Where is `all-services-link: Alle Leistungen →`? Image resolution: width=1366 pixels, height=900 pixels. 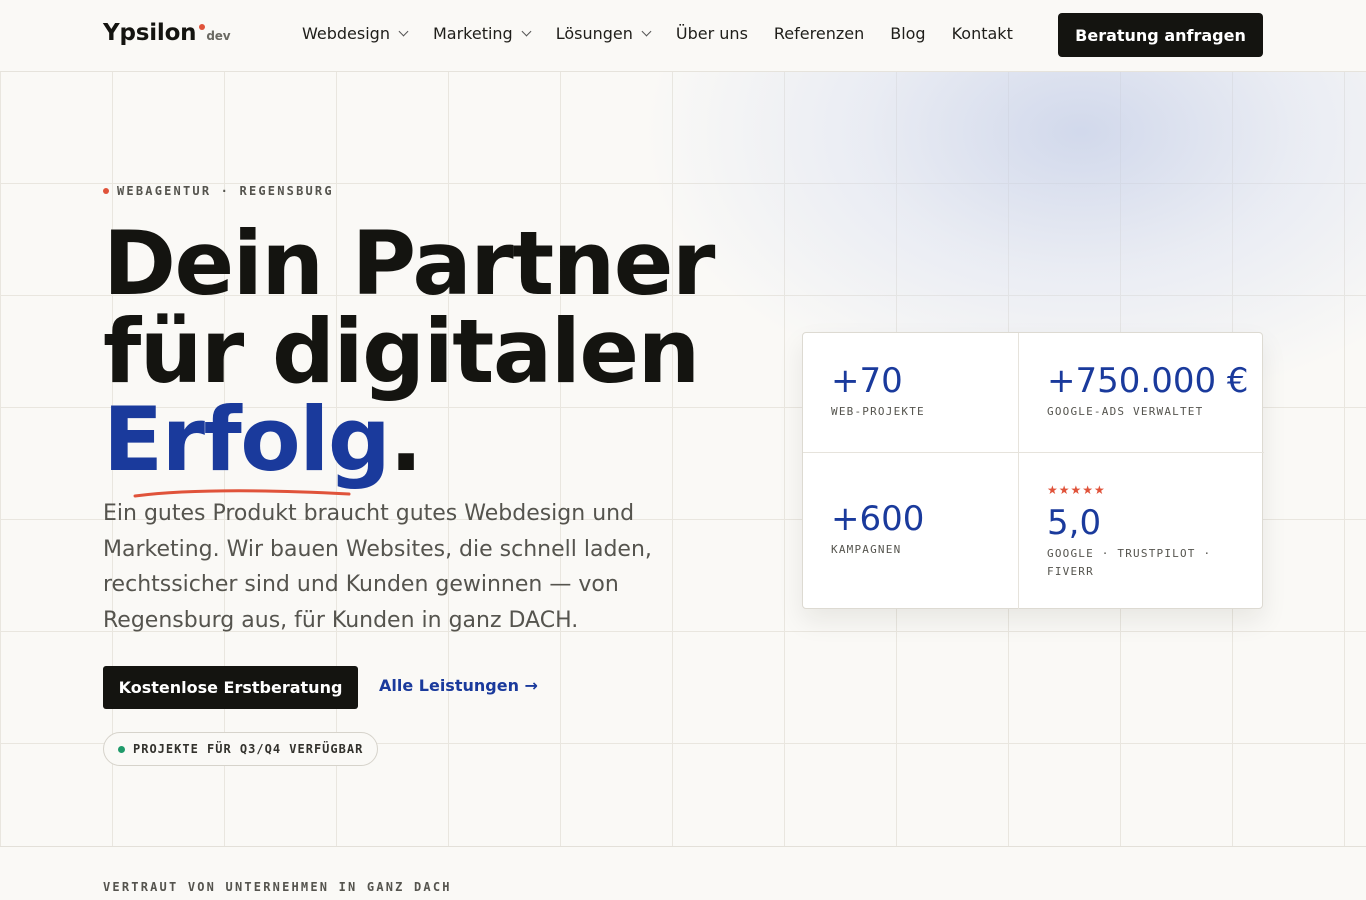 all-services-link: Alle Leistungen → is located at coordinates (458, 685).